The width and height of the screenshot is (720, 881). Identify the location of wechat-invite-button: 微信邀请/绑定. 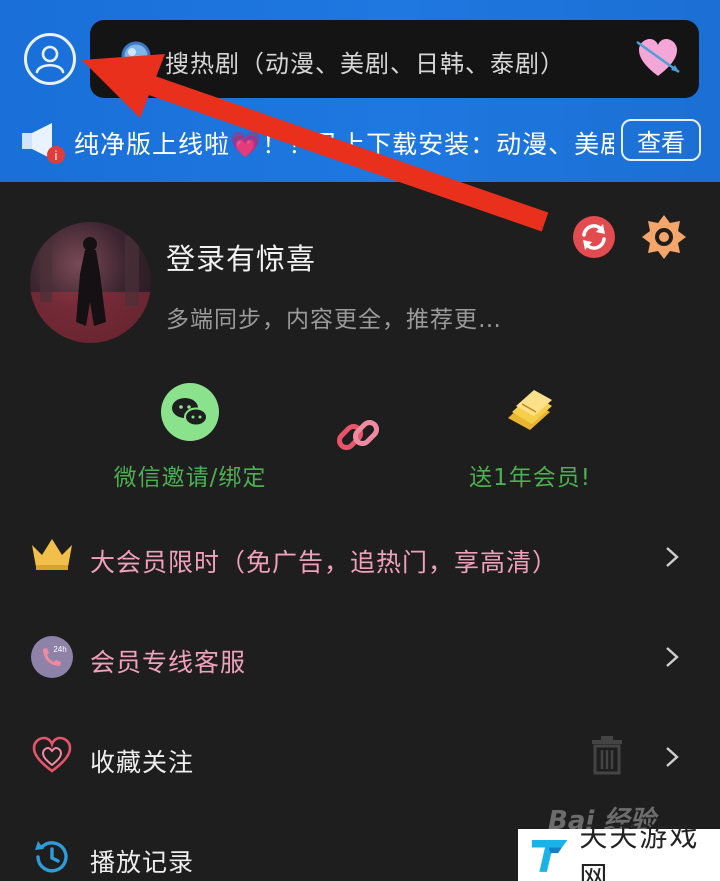
(190, 437).